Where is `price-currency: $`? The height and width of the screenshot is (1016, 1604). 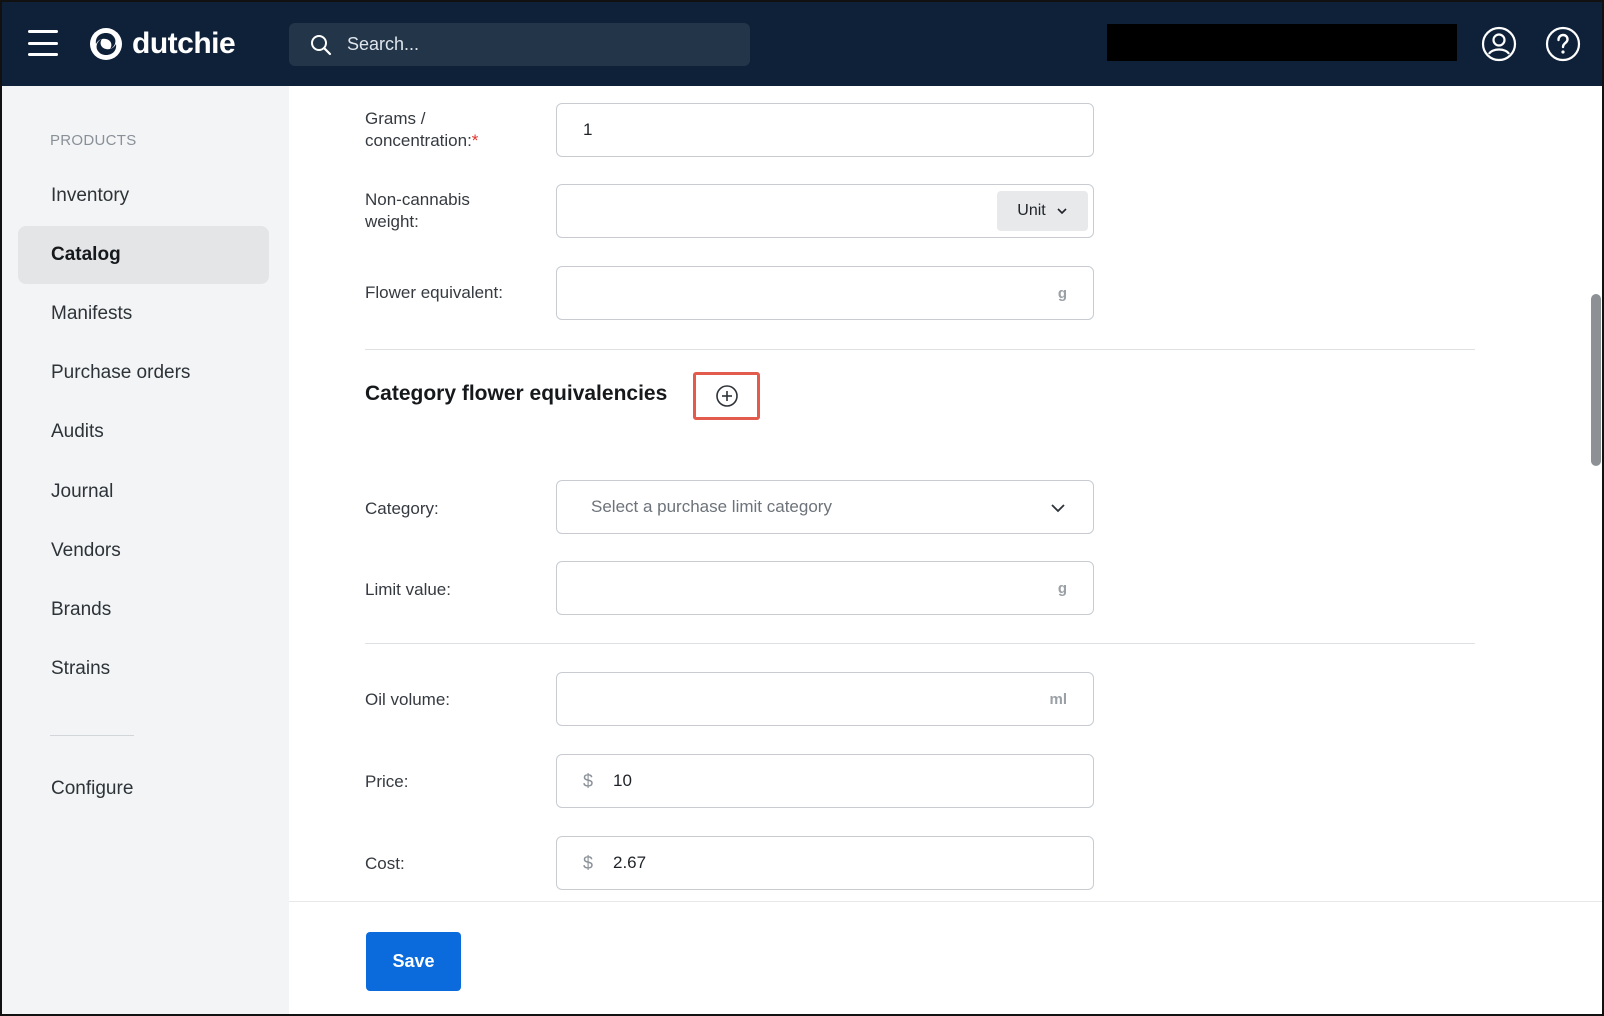 price-currency: $ is located at coordinates (588, 780).